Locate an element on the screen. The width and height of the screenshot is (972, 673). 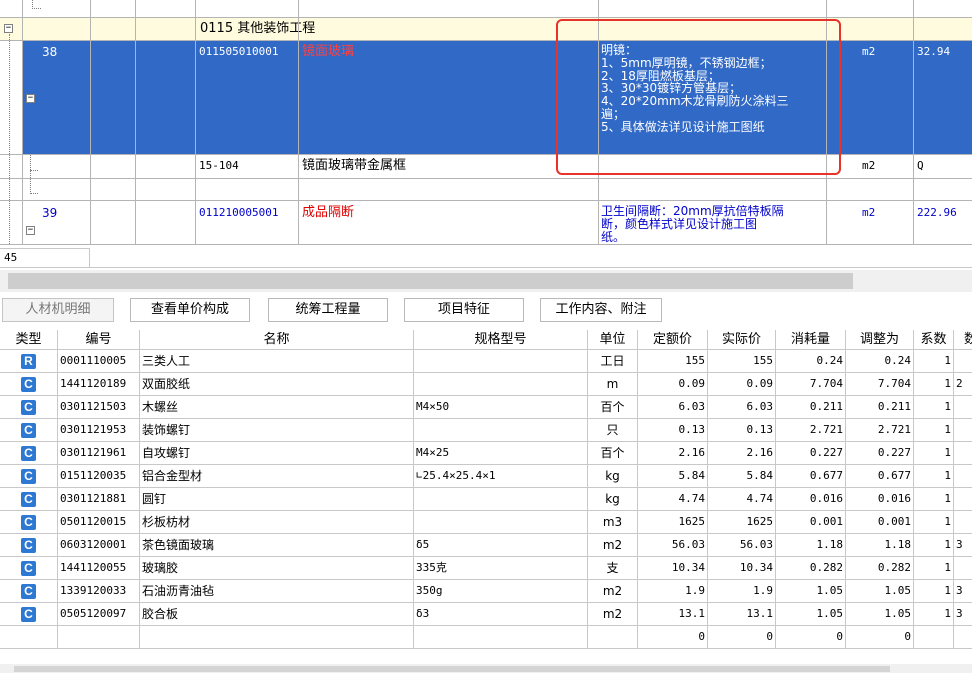
cell-adj: 0.677 is located at coordinates (880, 476).